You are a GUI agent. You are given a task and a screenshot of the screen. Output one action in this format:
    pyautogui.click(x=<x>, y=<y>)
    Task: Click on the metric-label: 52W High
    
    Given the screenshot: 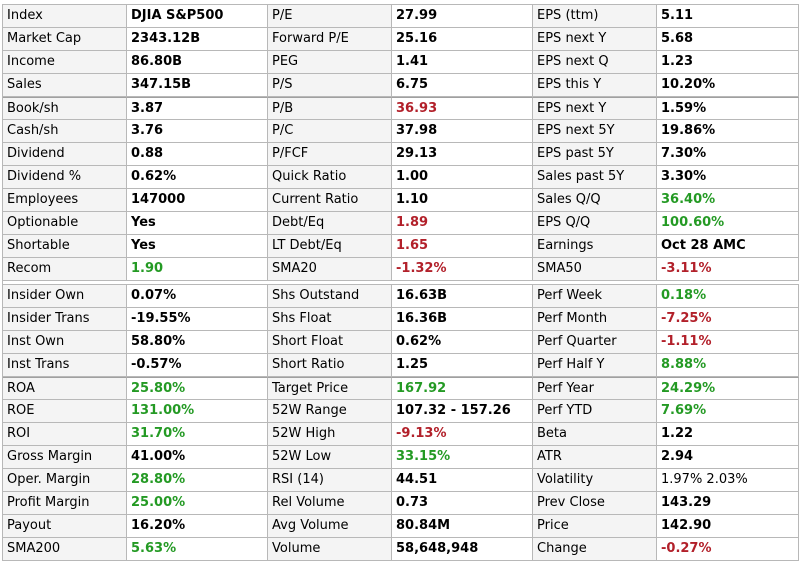 What is the action you would take?
    pyautogui.click(x=330, y=434)
    